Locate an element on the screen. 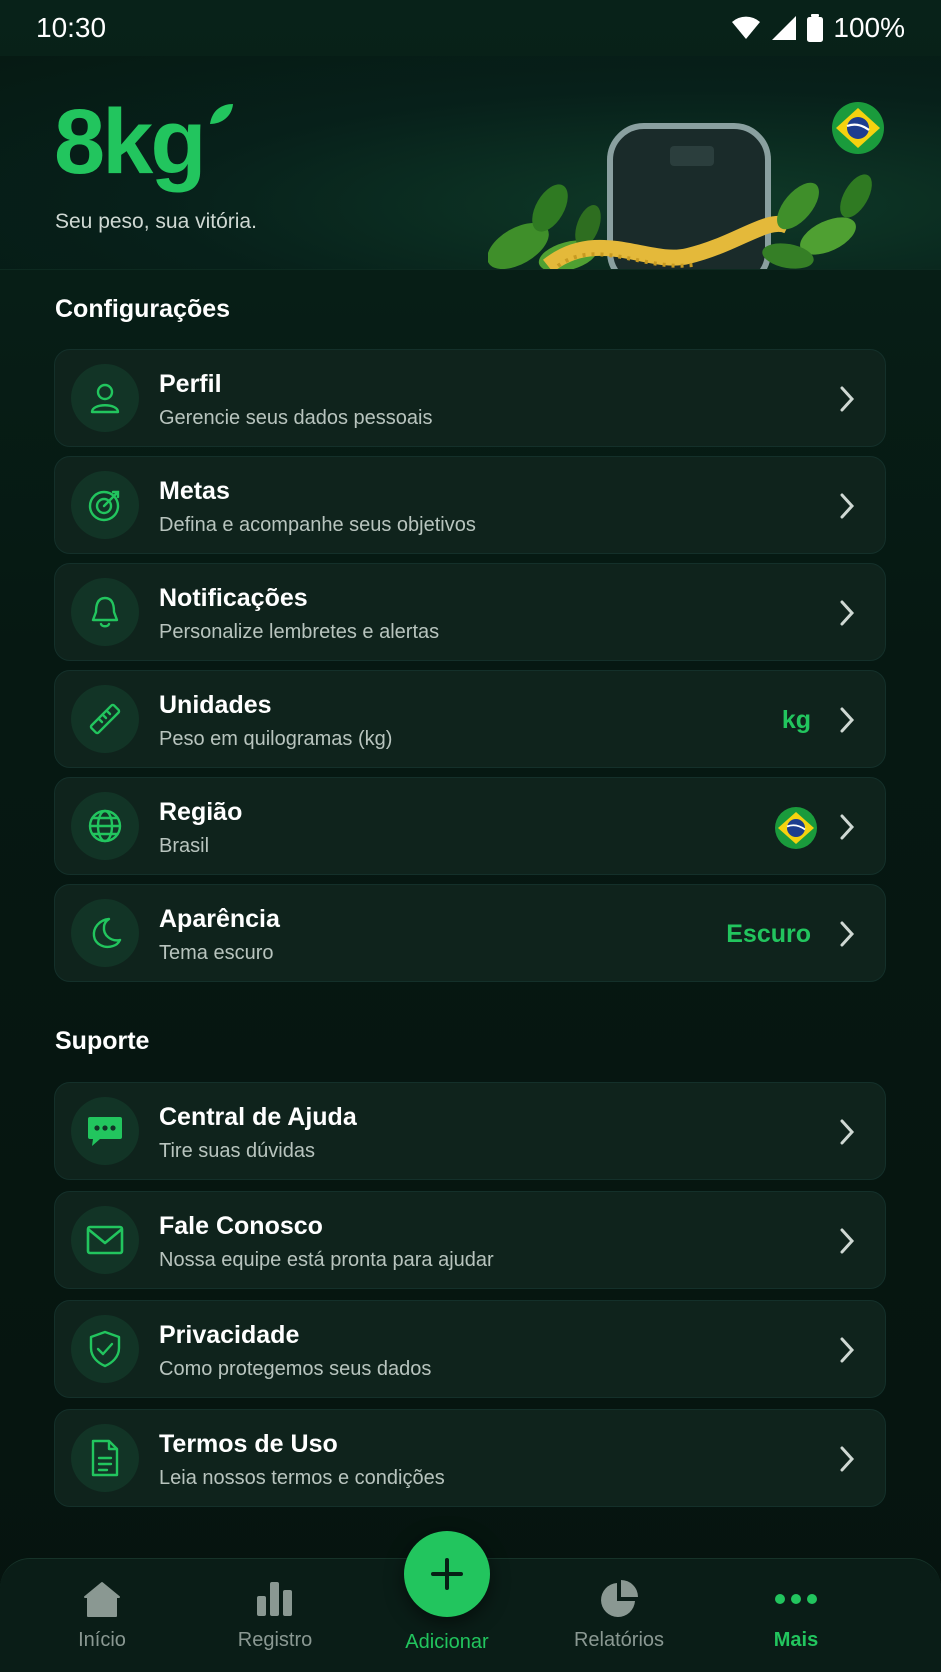 The height and width of the screenshot is (1672, 941). bell-icon is located at coordinates (105, 612).